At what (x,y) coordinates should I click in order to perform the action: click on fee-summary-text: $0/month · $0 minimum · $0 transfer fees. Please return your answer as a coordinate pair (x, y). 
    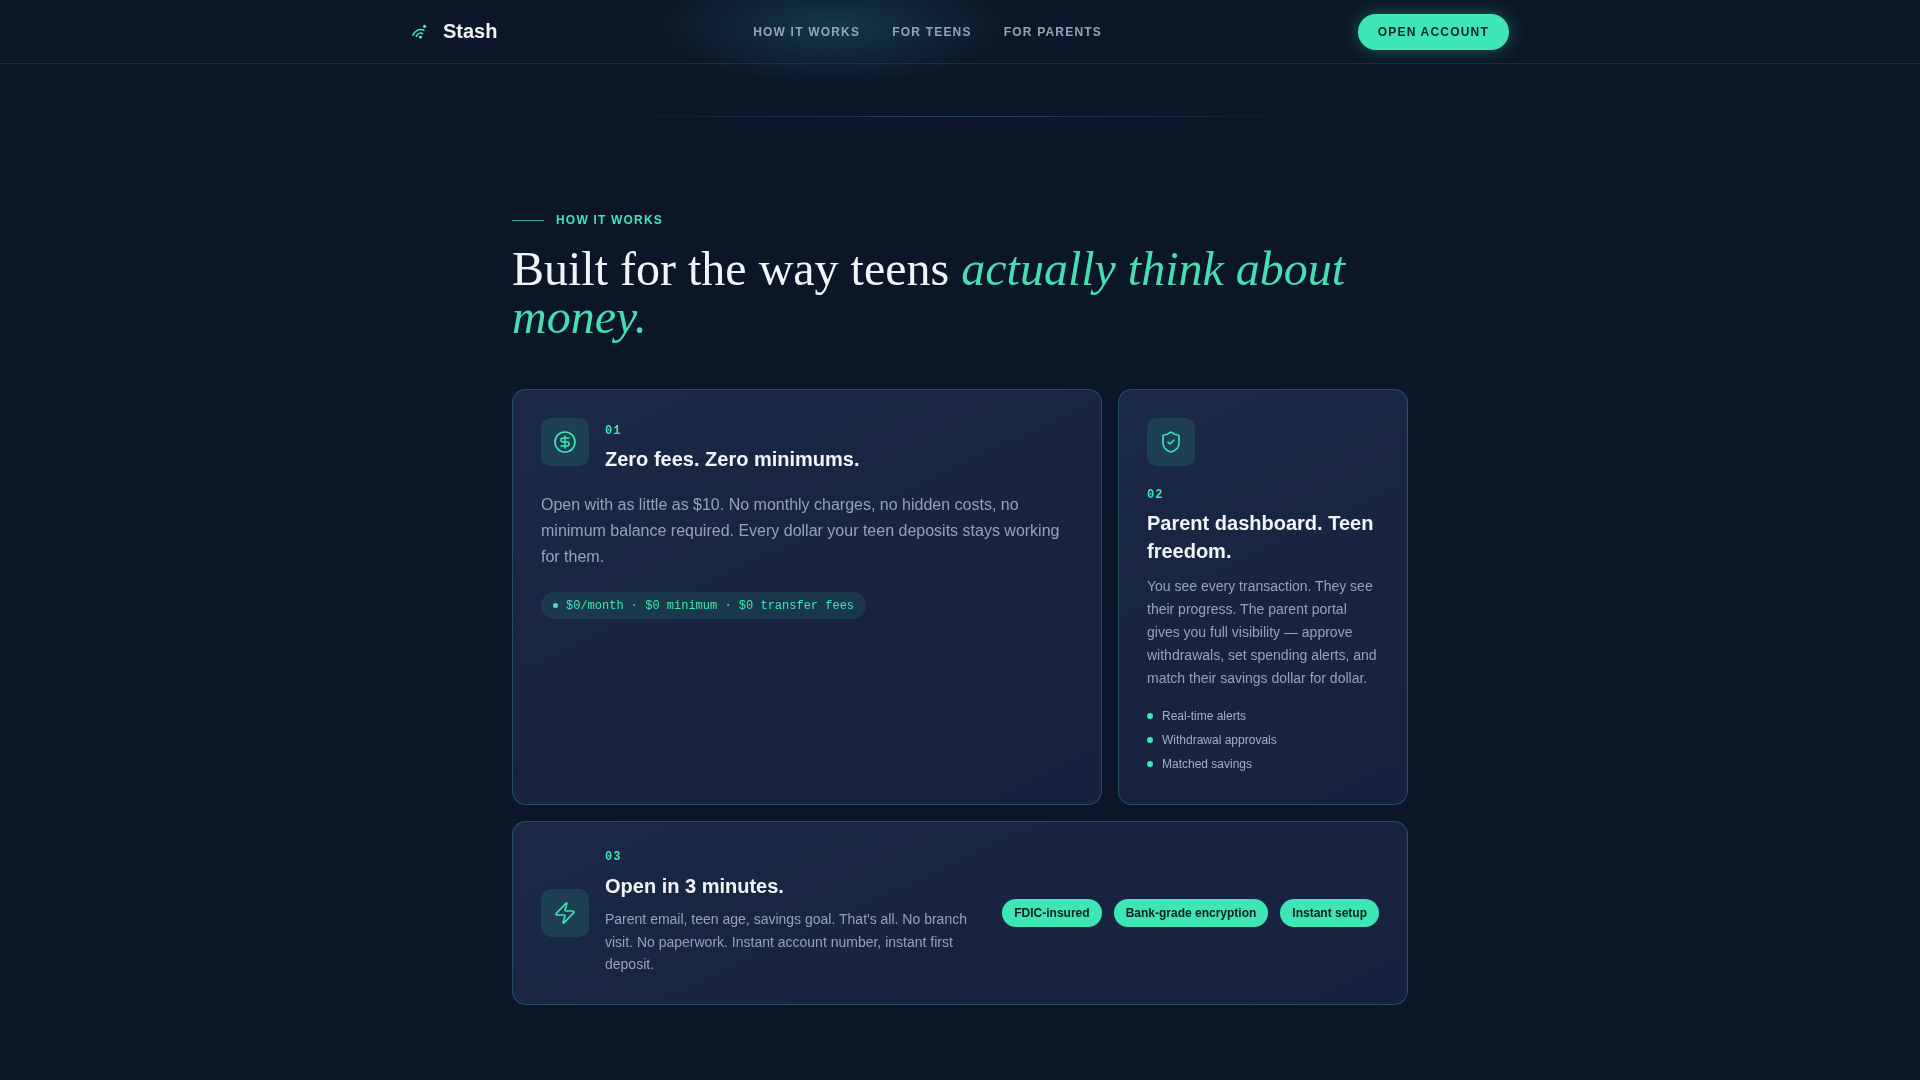
    Looking at the image, I should click on (710, 605).